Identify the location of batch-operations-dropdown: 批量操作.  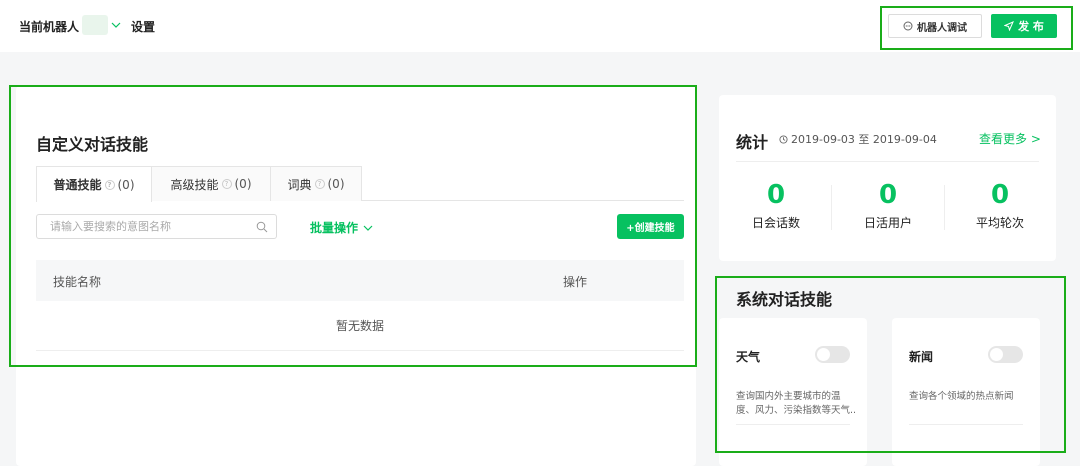
(341, 227).